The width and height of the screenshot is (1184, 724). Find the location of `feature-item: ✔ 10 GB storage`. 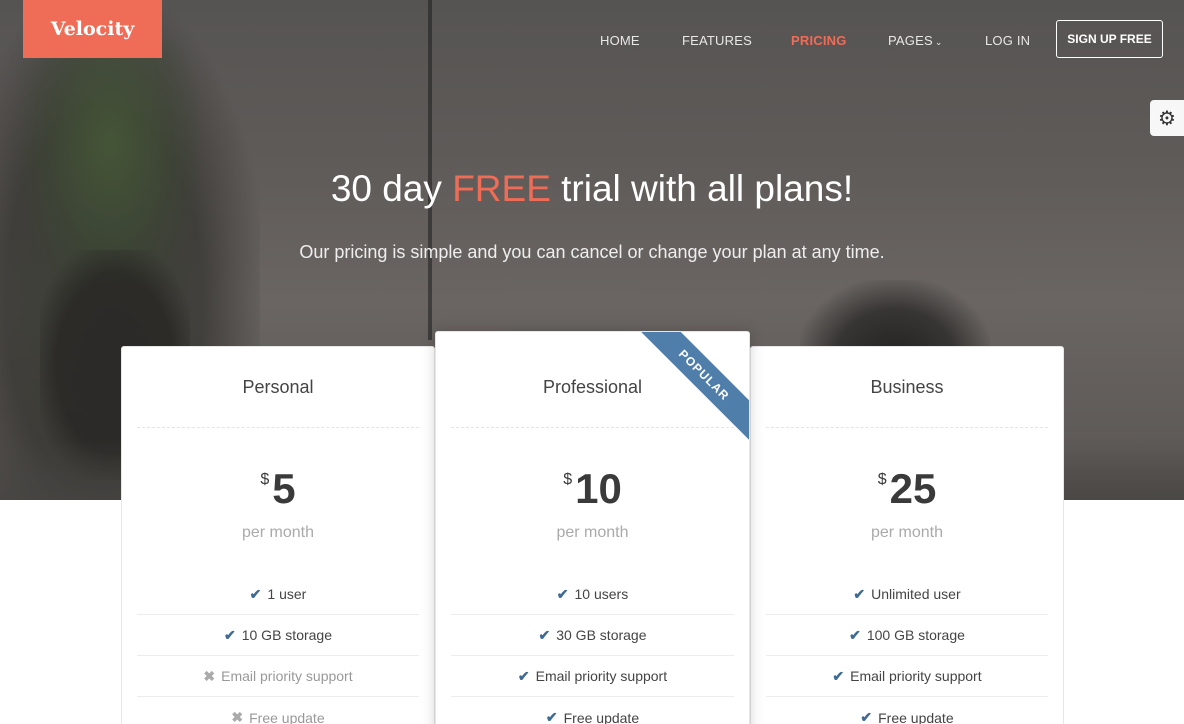

feature-item: ✔ 10 GB storage is located at coordinates (278, 635).